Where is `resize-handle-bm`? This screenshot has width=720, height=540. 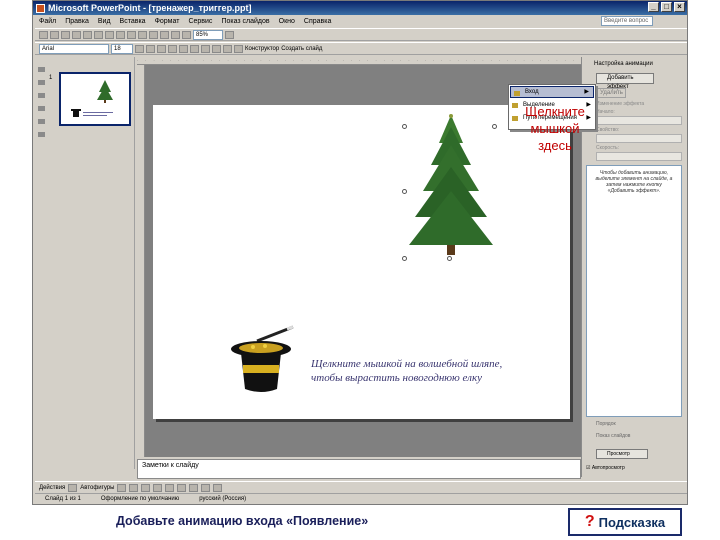 resize-handle-bm is located at coordinates (449, 258).